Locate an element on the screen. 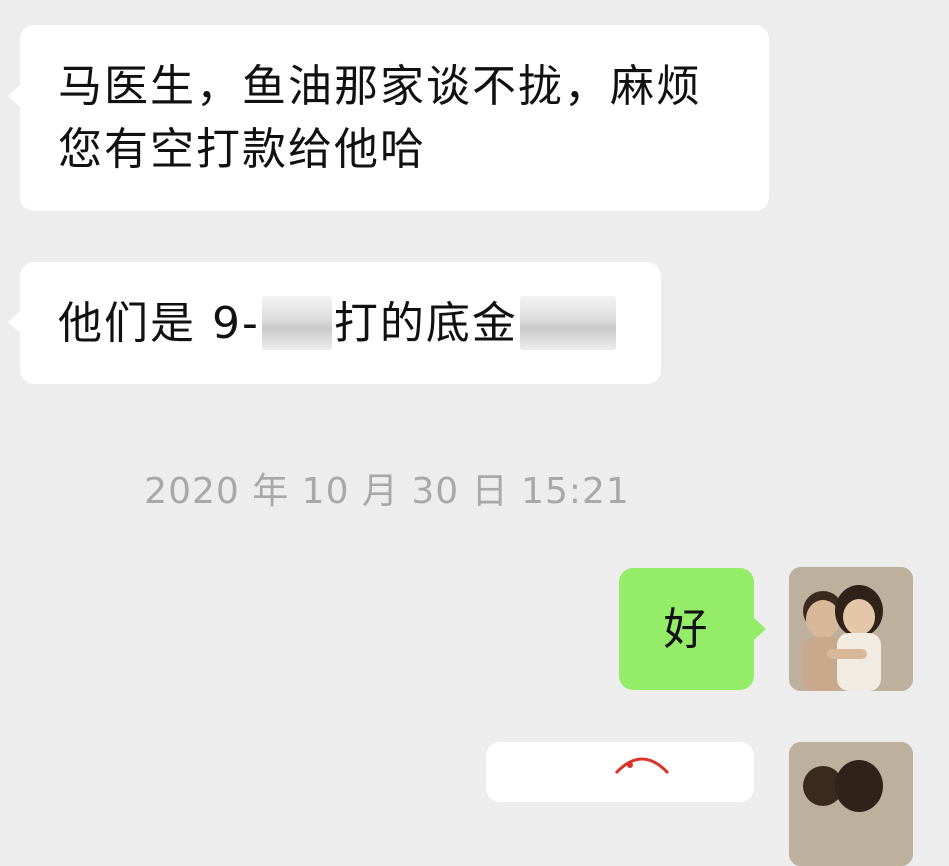 This screenshot has width=949, height=866. message-text: 好 is located at coordinates (686, 629).